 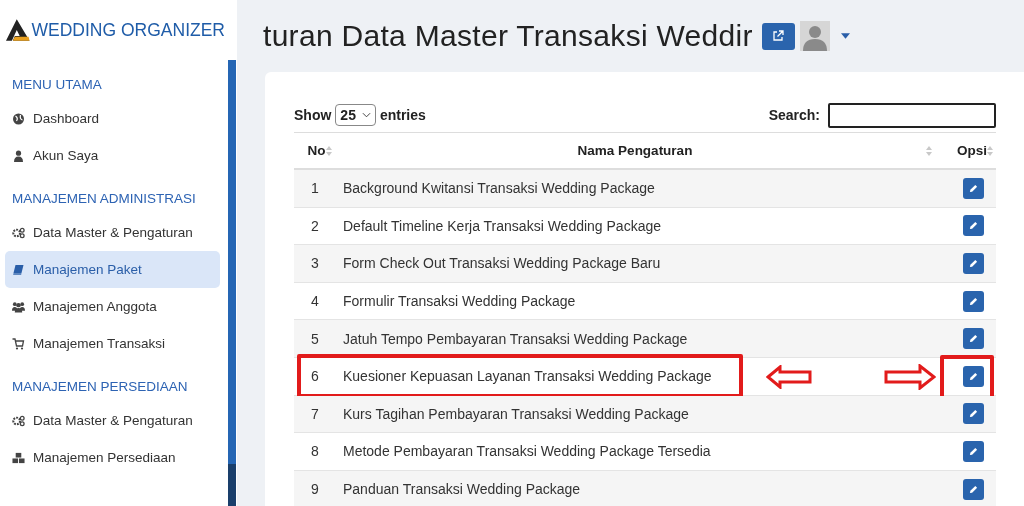 What do you see at coordinates (789, 376) in the screenshot?
I see `left-arrow-icon` at bounding box center [789, 376].